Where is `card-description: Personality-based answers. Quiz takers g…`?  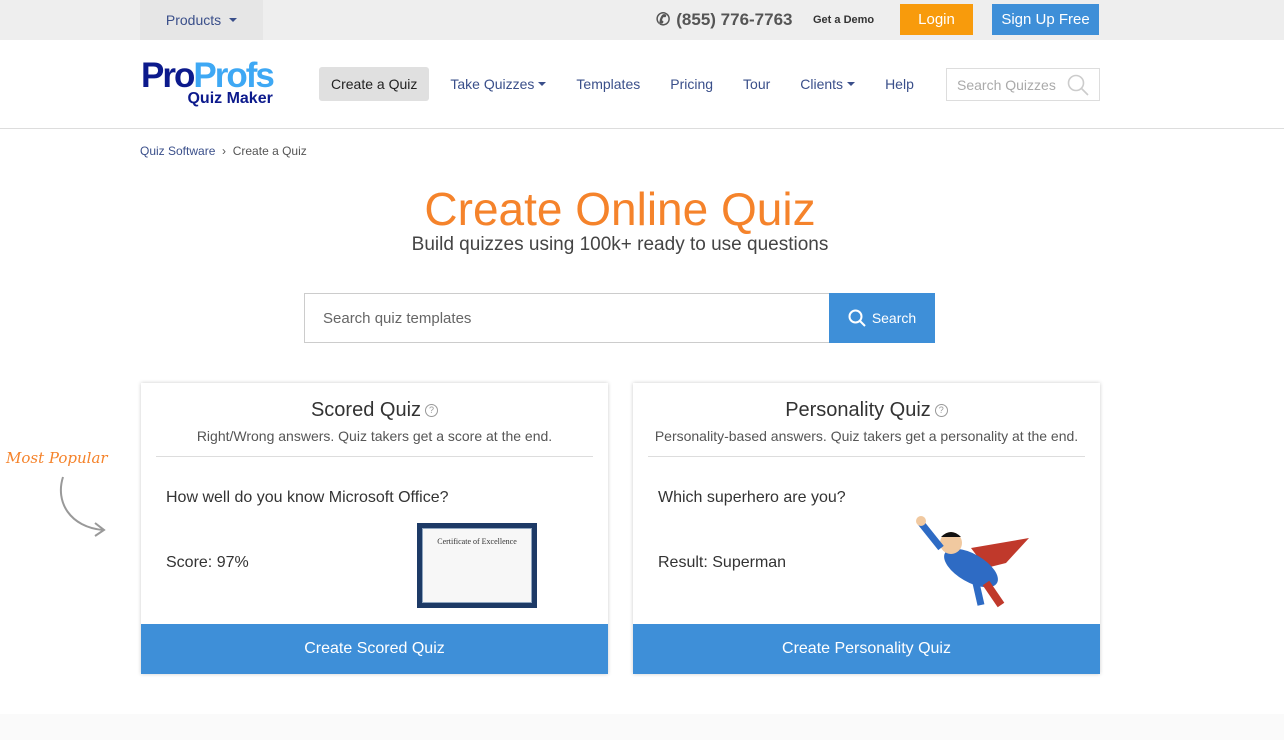 card-description: Personality-based answers. Quiz takers g… is located at coordinates (866, 442).